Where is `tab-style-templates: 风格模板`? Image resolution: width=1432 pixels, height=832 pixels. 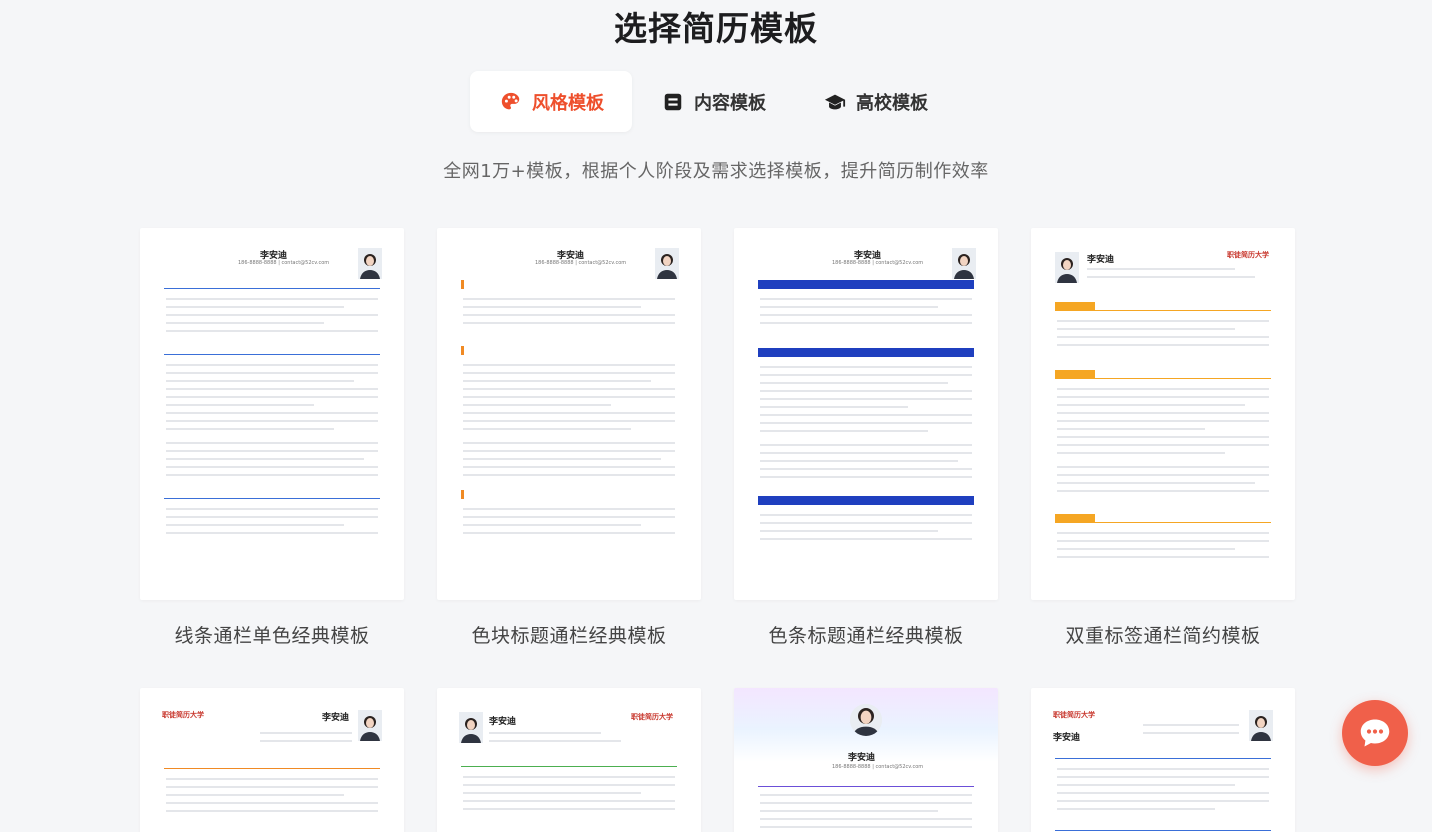
tab-style-templates: 风格模板 is located at coordinates (551, 101).